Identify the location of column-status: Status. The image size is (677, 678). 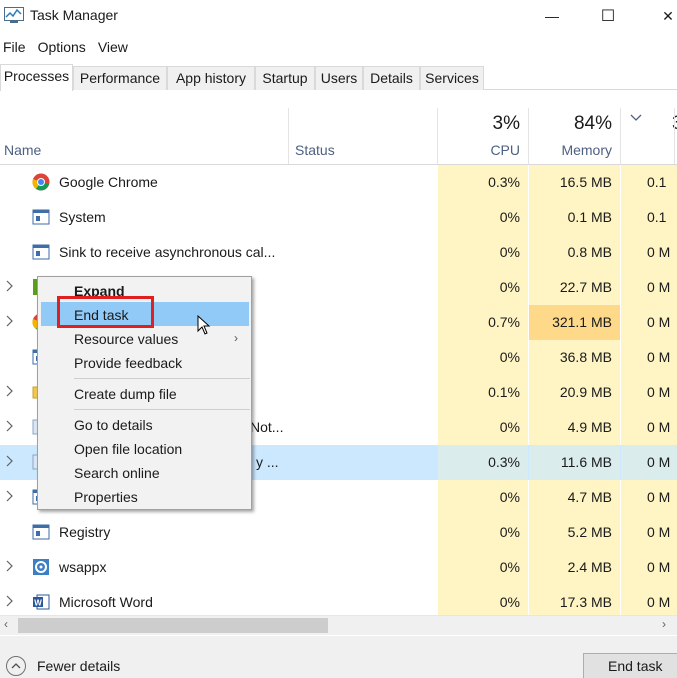
(315, 150).